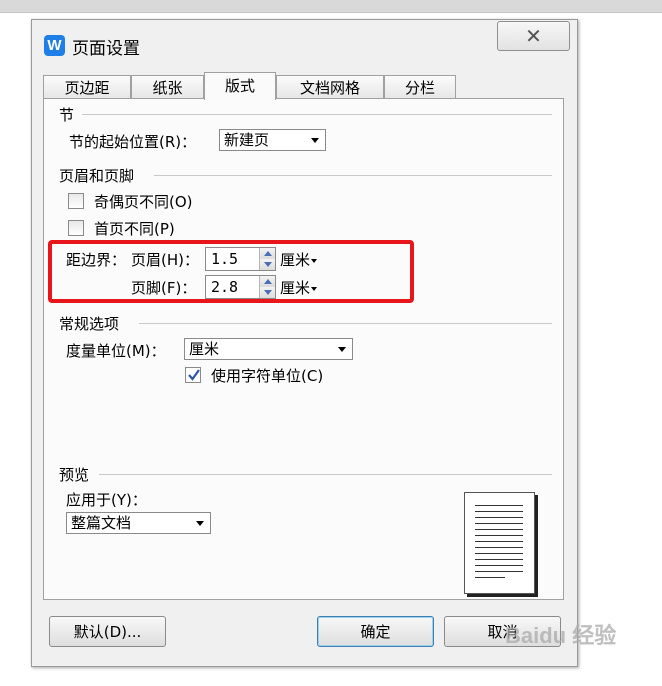 This screenshot has height=686, width=662. What do you see at coordinates (54, 45) in the screenshot?
I see `wps-app-icon: W` at bounding box center [54, 45].